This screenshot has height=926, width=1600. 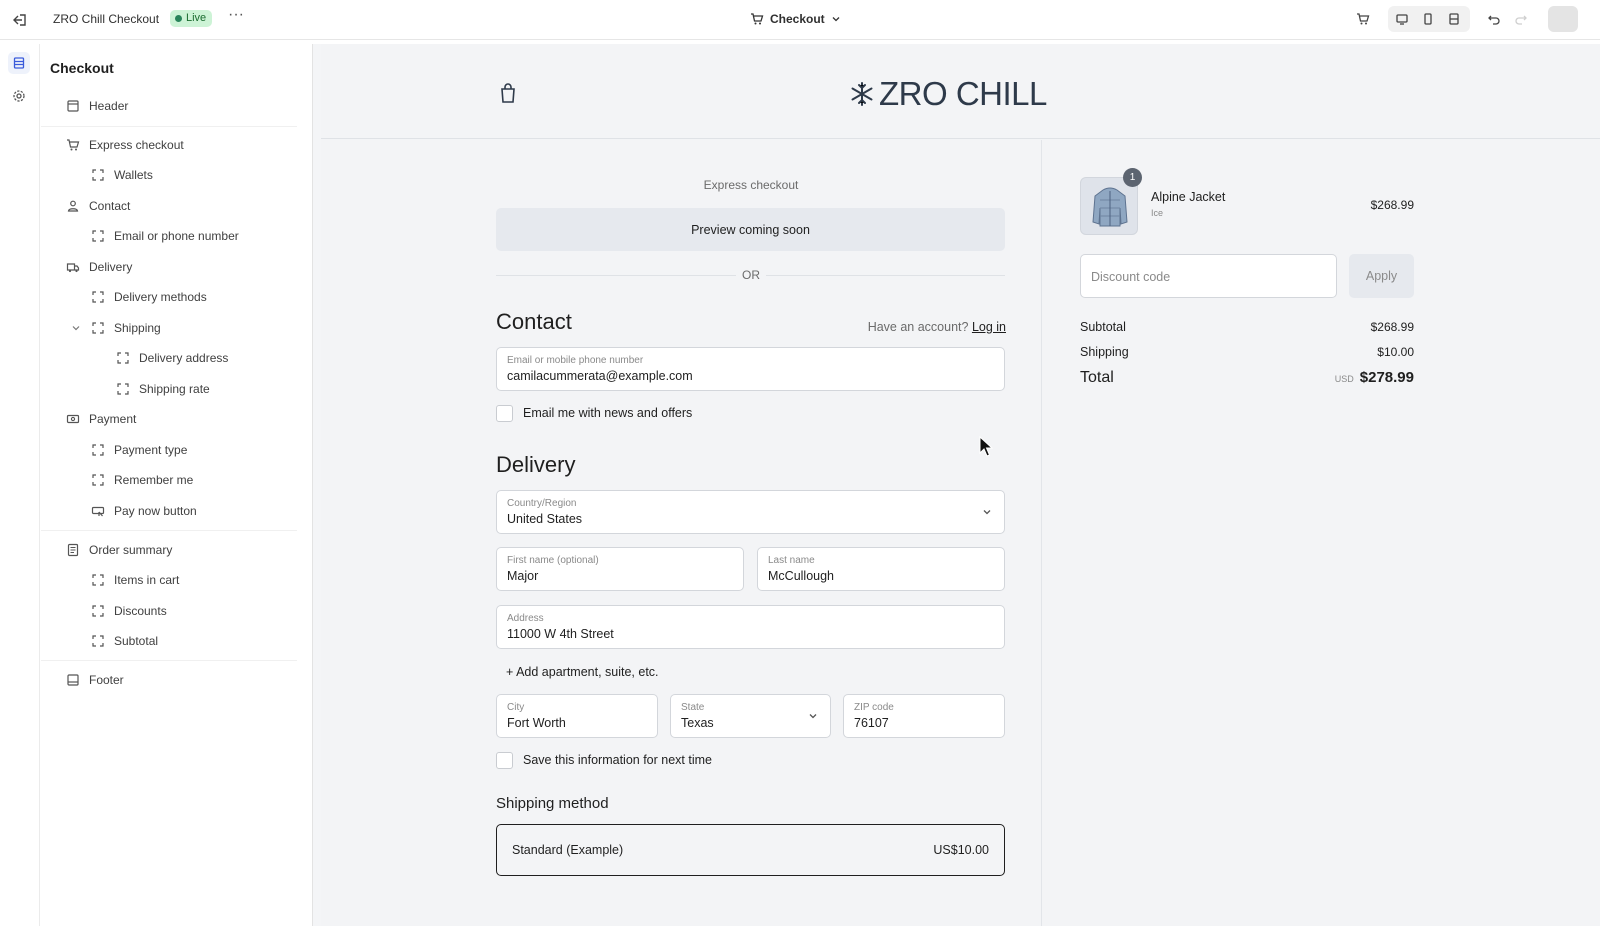 What do you see at coordinates (560, 634) in the screenshot?
I see `address-value: 11000 W 4th Street` at bounding box center [560, 634].